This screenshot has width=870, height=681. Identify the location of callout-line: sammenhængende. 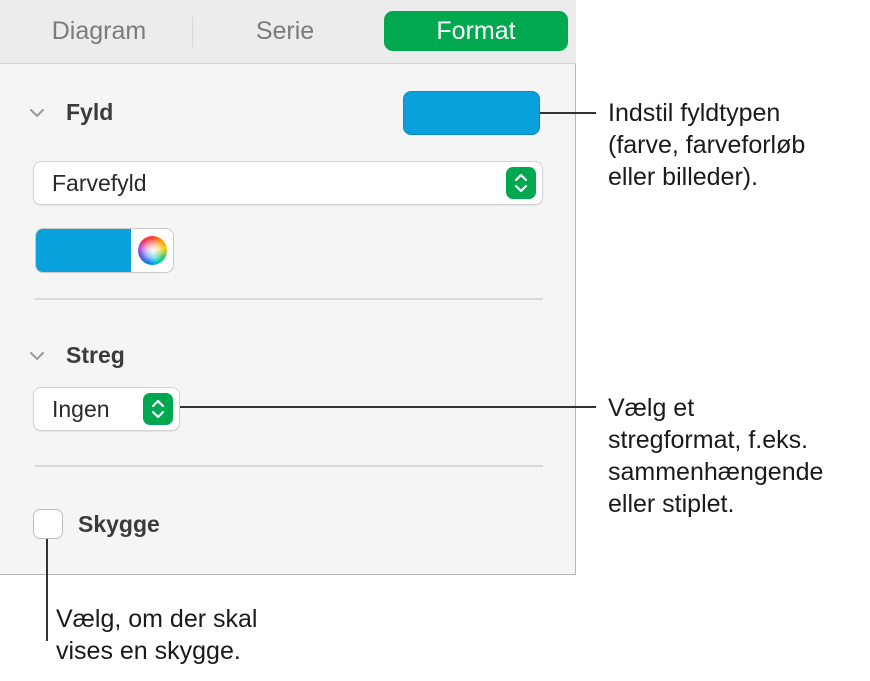
(716, 472).